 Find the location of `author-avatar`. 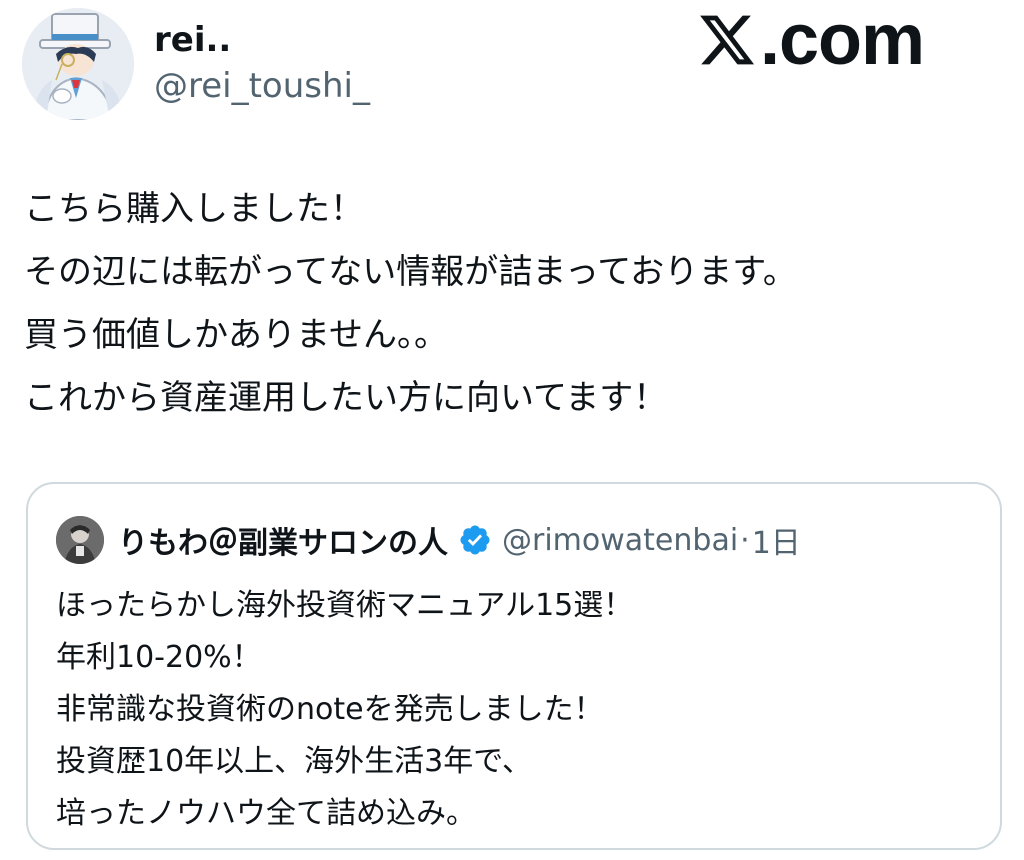

author-avatar is located at coordinates (78, 64).